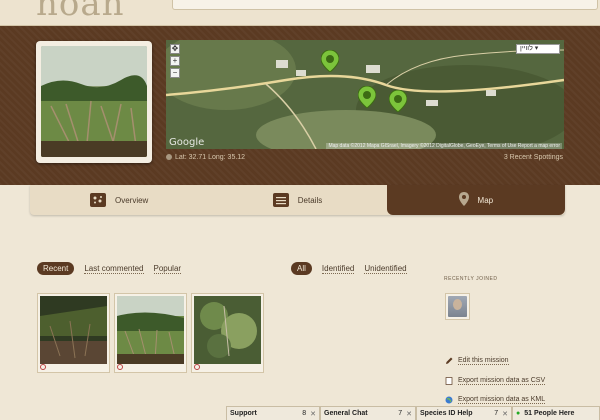 This screenshot has height=420, width=600. I want to click on mission-tabs: Overview Details Map, so click(297, 200).